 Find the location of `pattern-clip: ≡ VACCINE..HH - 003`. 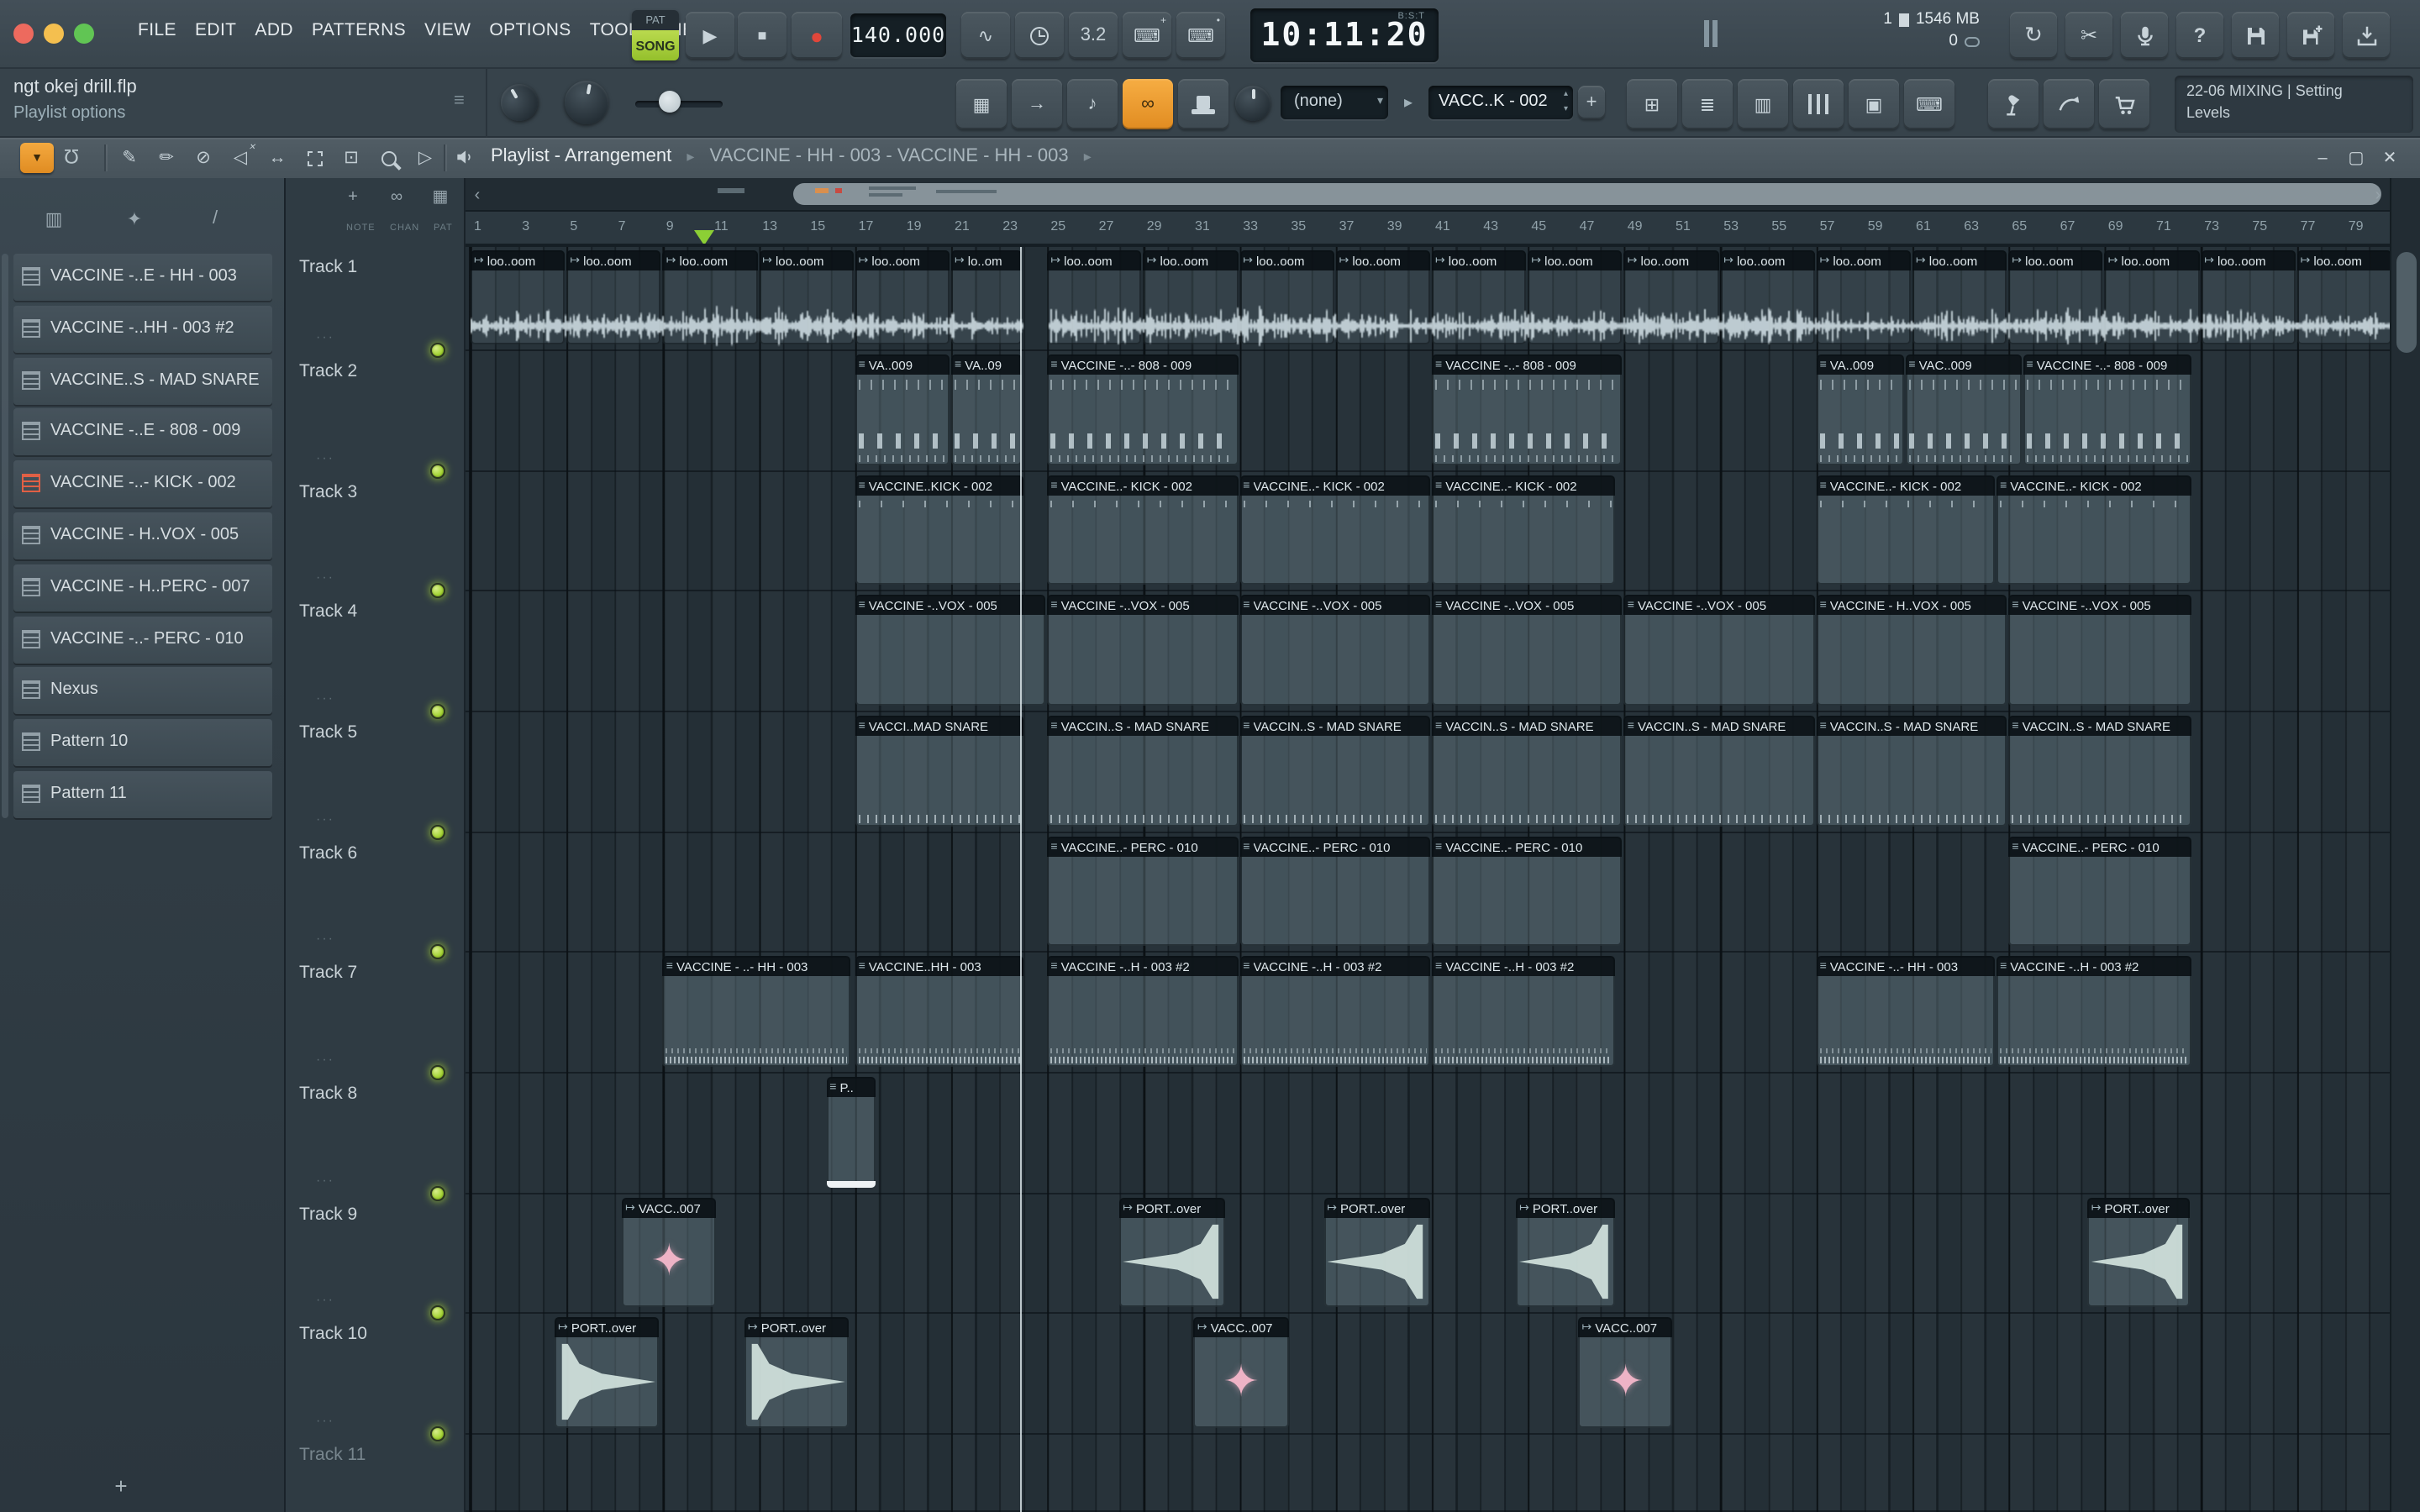

pattern-clip: ≡ VACCINE..HH - 003 is located at coordinates (939, 1011).